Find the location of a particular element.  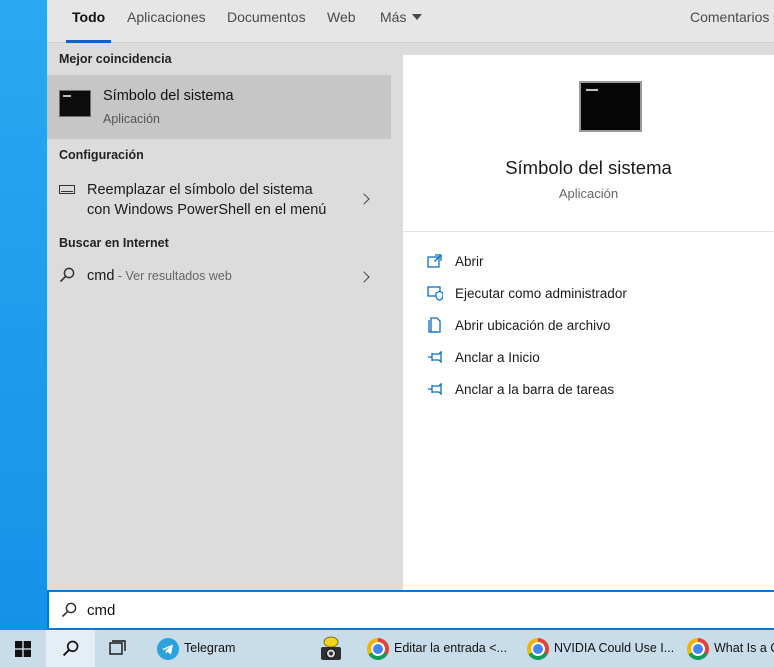

action-run-as-admin: Ejecutar como administrador is located at coordinates (587, 295).